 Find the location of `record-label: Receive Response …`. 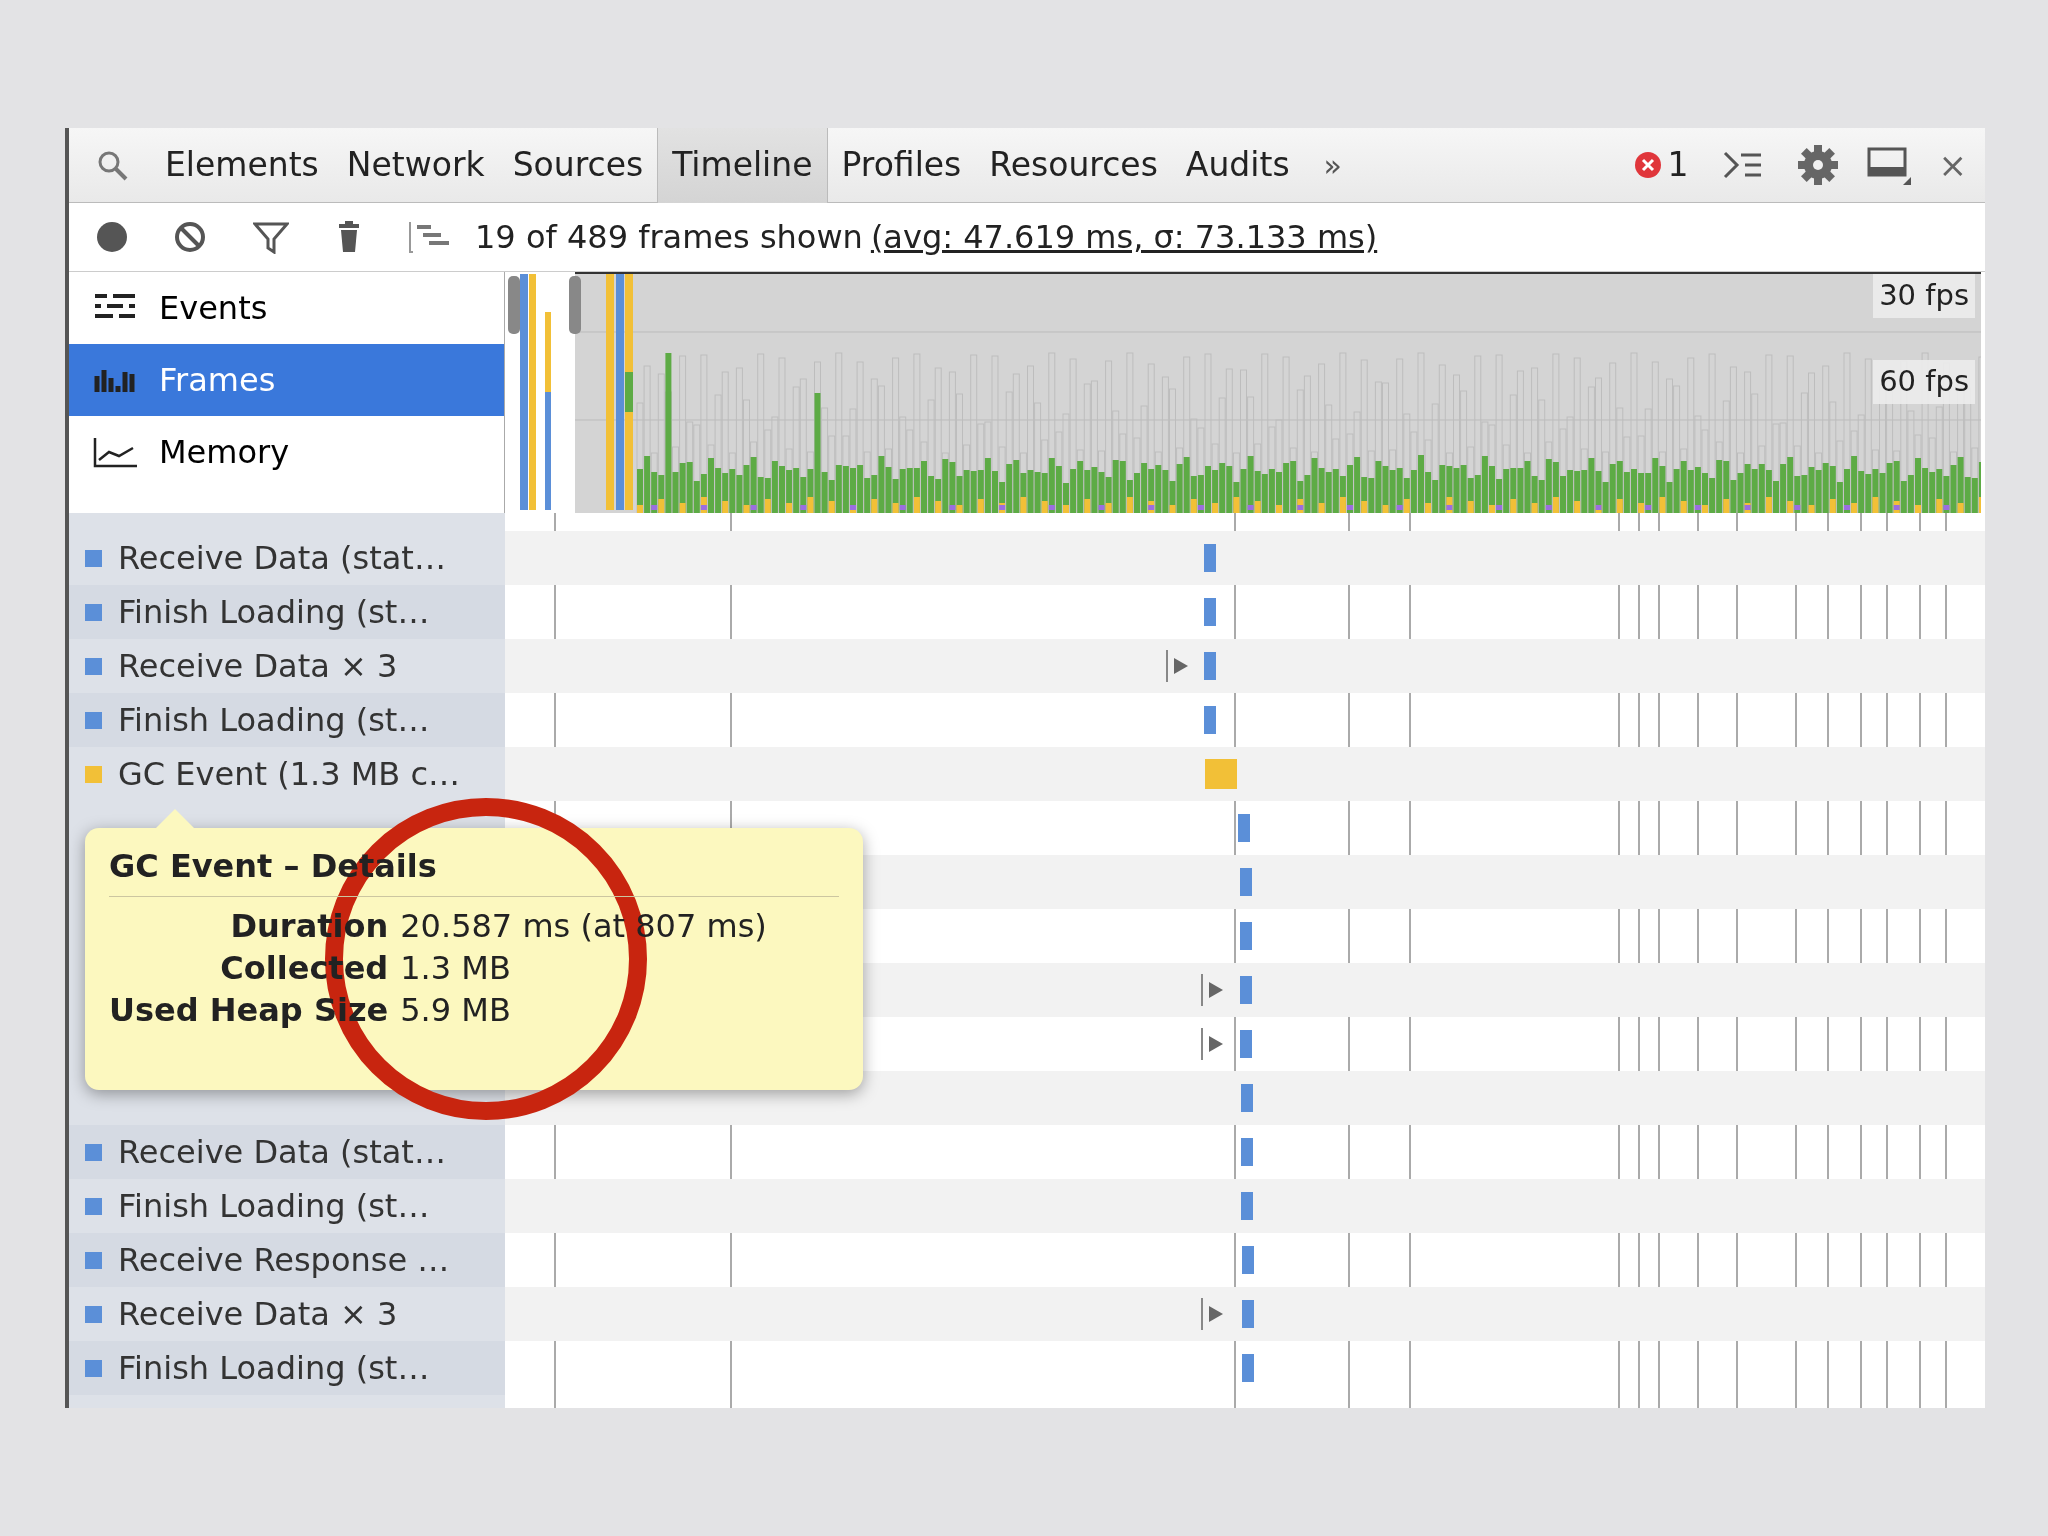

record-label: Receive Response … is located at coordinates (284, 1260).